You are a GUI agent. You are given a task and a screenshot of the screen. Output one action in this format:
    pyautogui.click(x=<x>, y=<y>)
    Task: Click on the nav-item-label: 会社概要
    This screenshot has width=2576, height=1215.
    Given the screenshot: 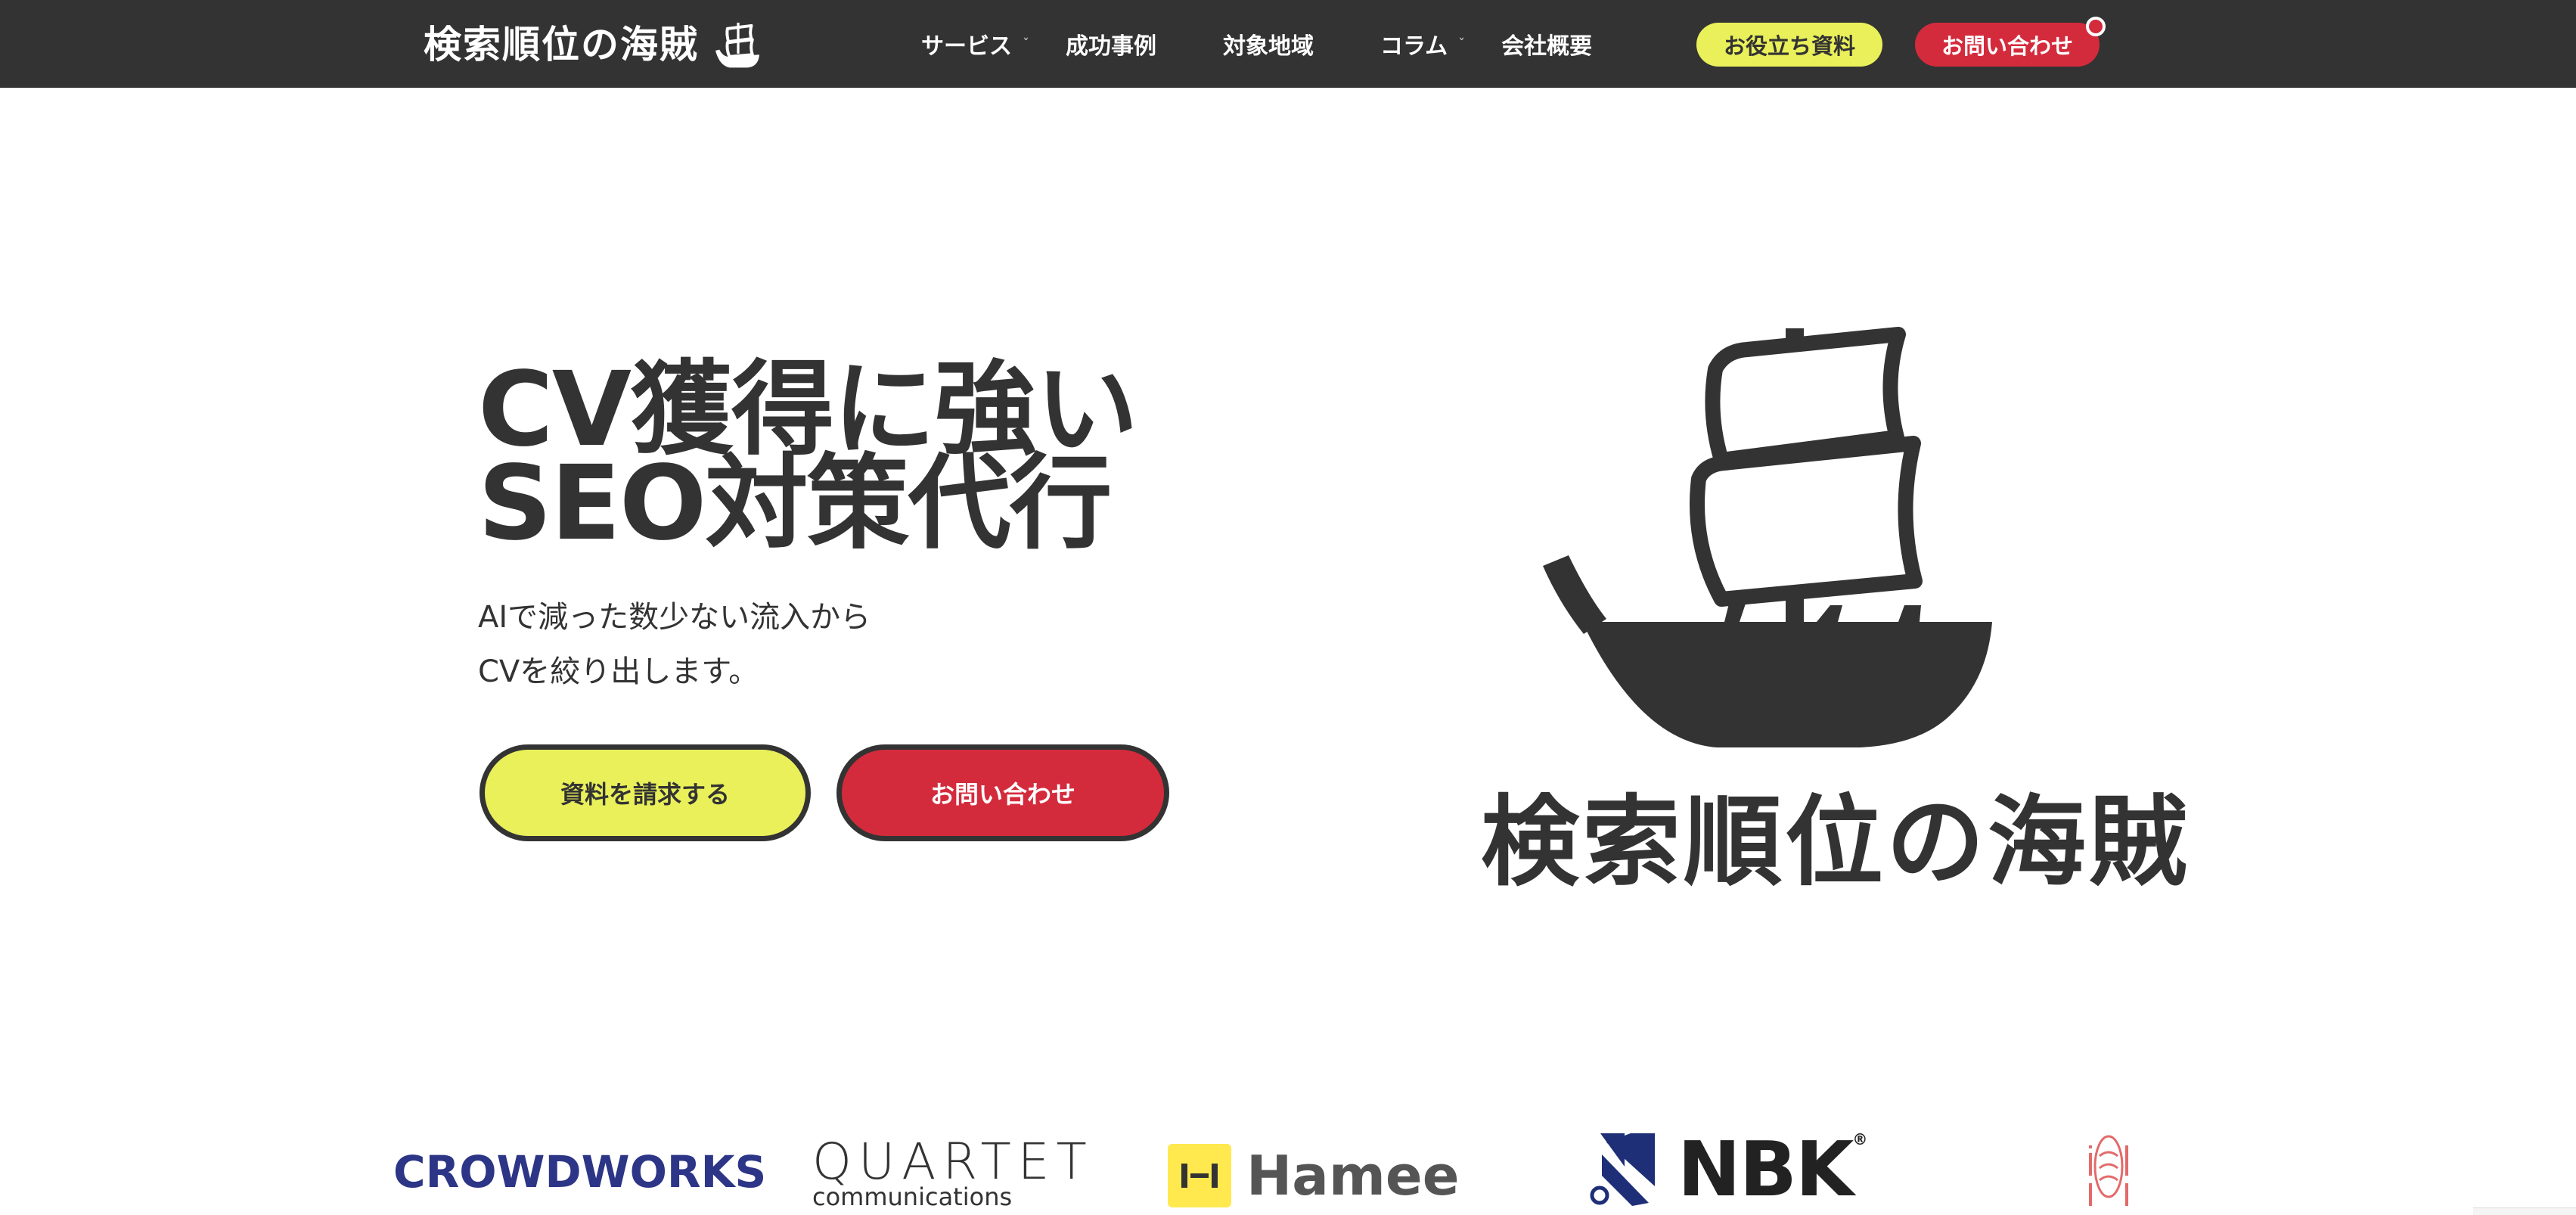 What is the action you would take?
    pyautogui.click(x=1547, y=46)
    